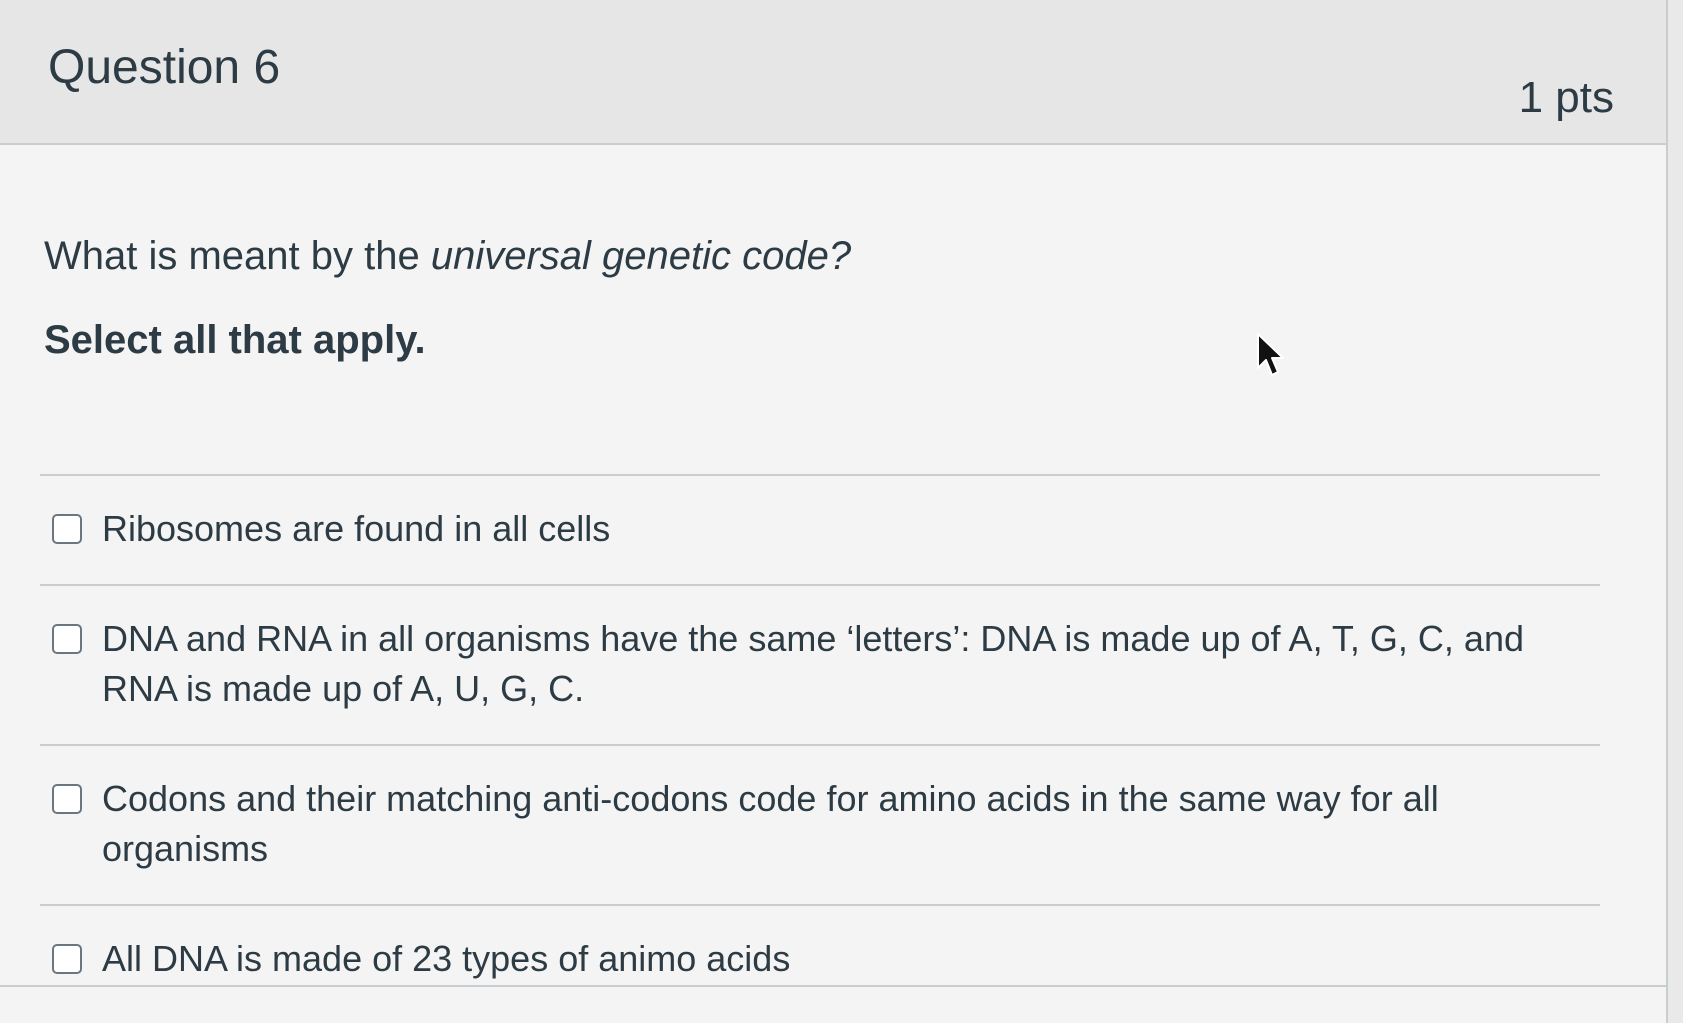 The image size is (1683, 1023). What do you see at coordinates (820, 531) in the screenshot?
I see `answer-option: Ribosomes are found in all cells` at bounding box center [820, 531].